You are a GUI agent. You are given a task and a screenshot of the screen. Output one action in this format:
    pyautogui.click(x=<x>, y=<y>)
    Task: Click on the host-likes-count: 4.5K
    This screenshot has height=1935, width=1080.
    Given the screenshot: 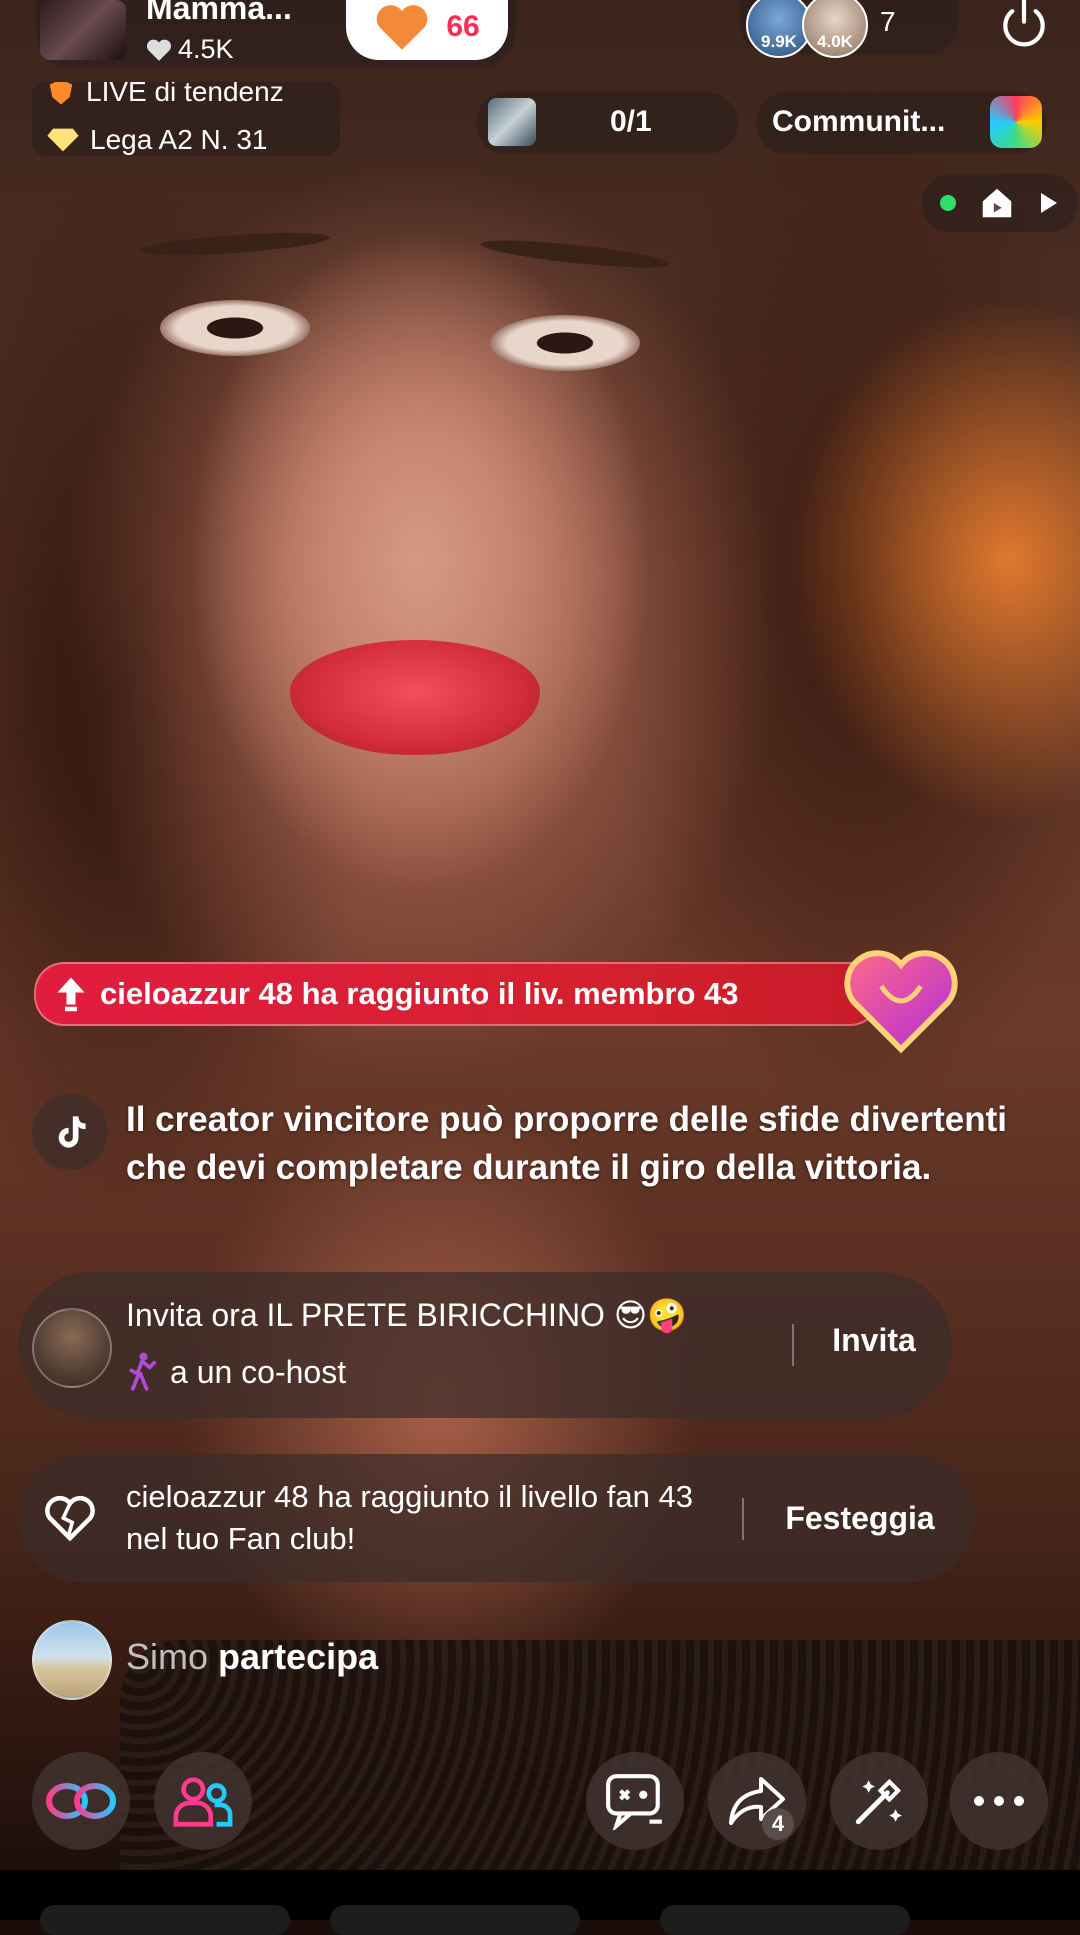 What is the action you would take?
    pyautogui.click(x=206, y=49)
    